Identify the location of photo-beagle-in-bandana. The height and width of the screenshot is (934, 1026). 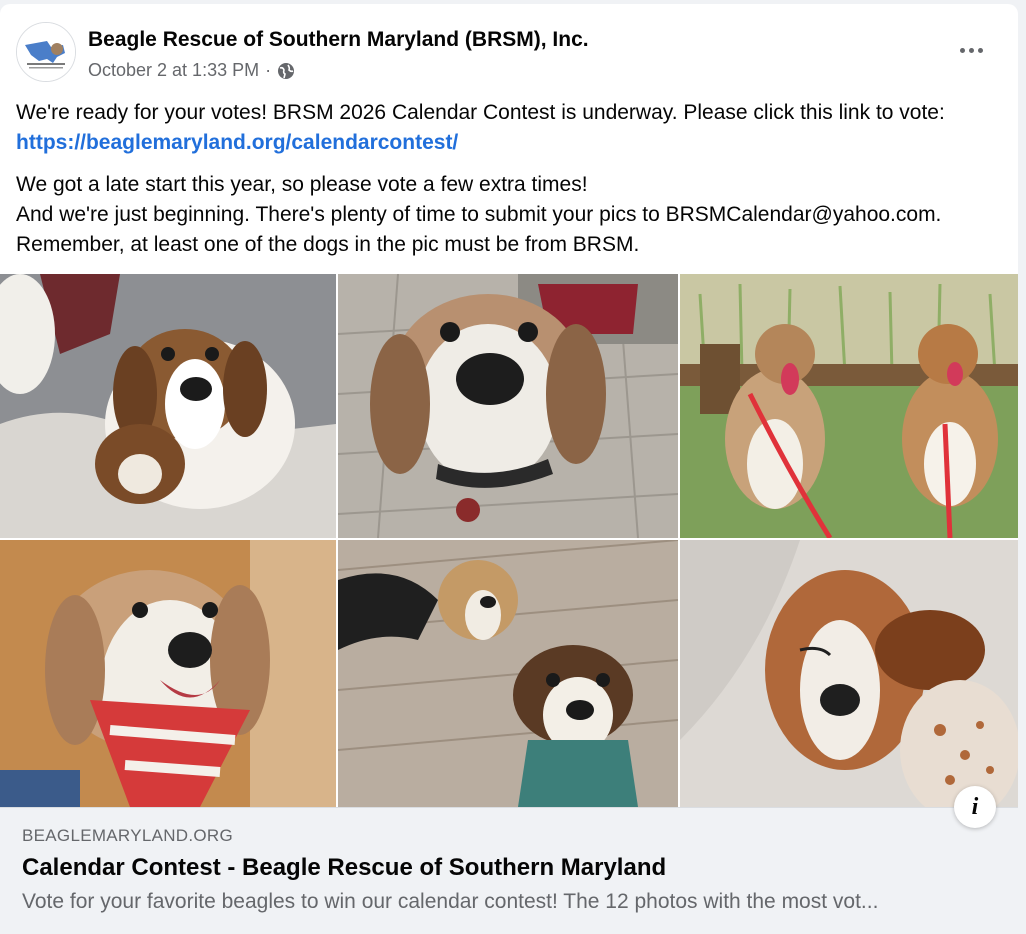
(168, 673).